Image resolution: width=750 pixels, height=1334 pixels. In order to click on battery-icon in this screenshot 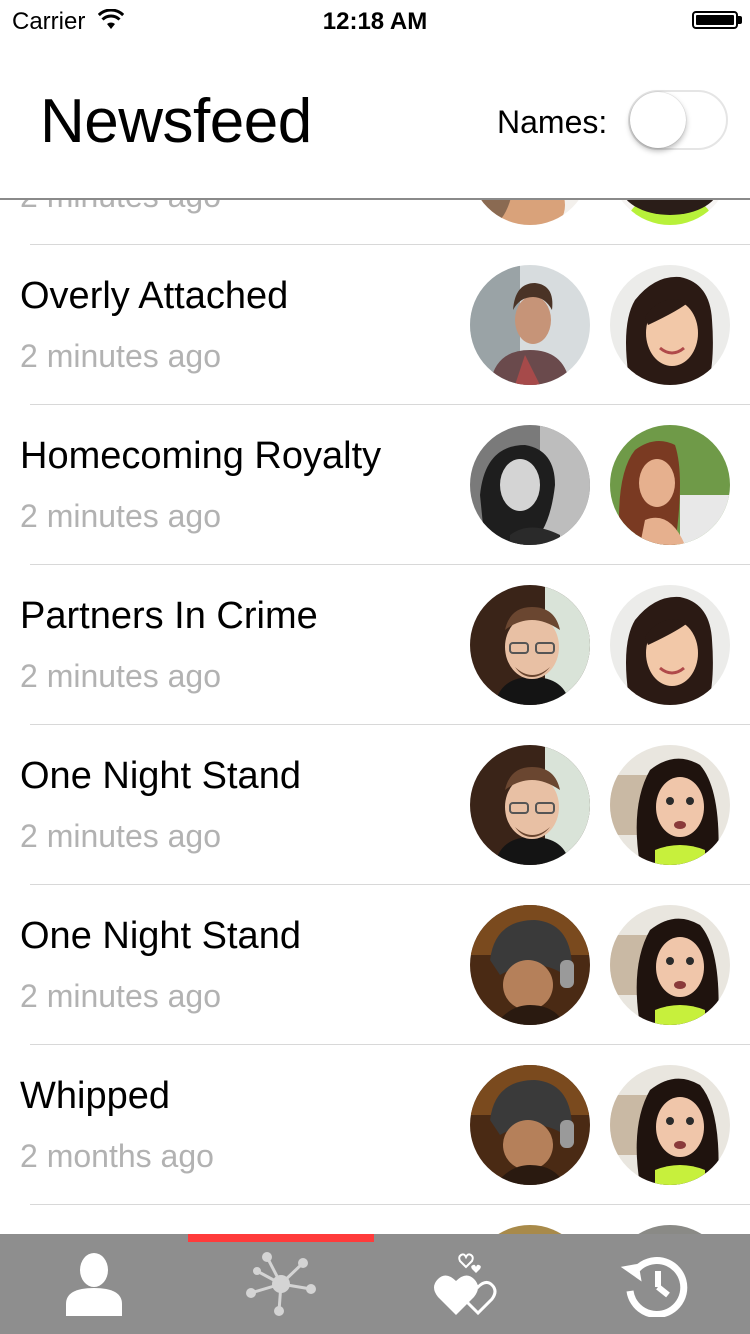, I will do `click(715, 20)`.